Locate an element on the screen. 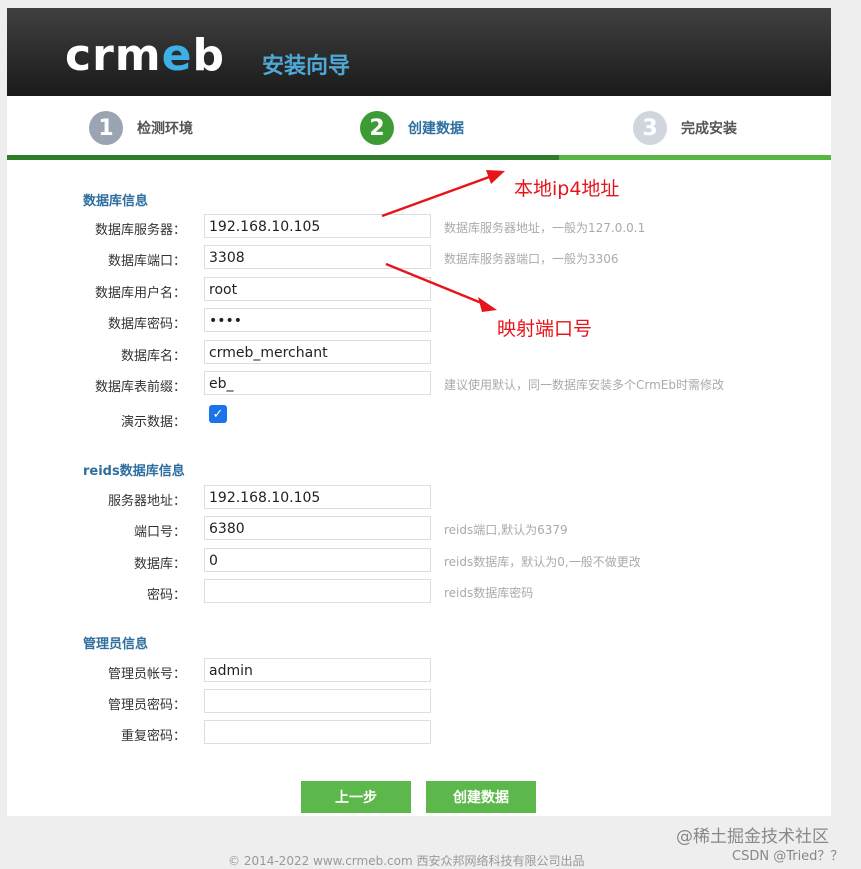 This screenshot has height=869, width=861. annotation-ip: 本地ip4地址 is located at coordinates (567, 189).